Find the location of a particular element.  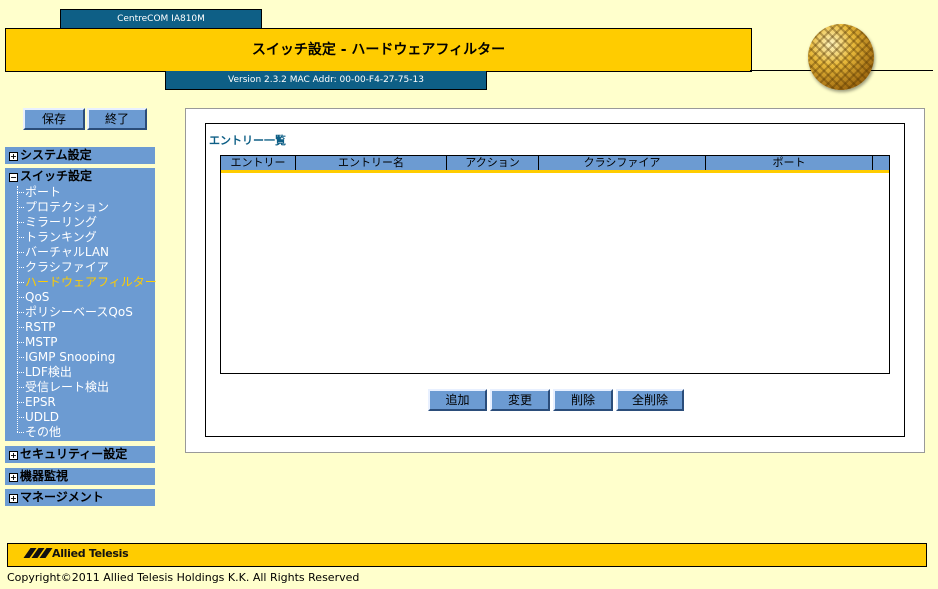

menu-switch-settings: − スイッチ設定 is located at coordinates (80, 176).